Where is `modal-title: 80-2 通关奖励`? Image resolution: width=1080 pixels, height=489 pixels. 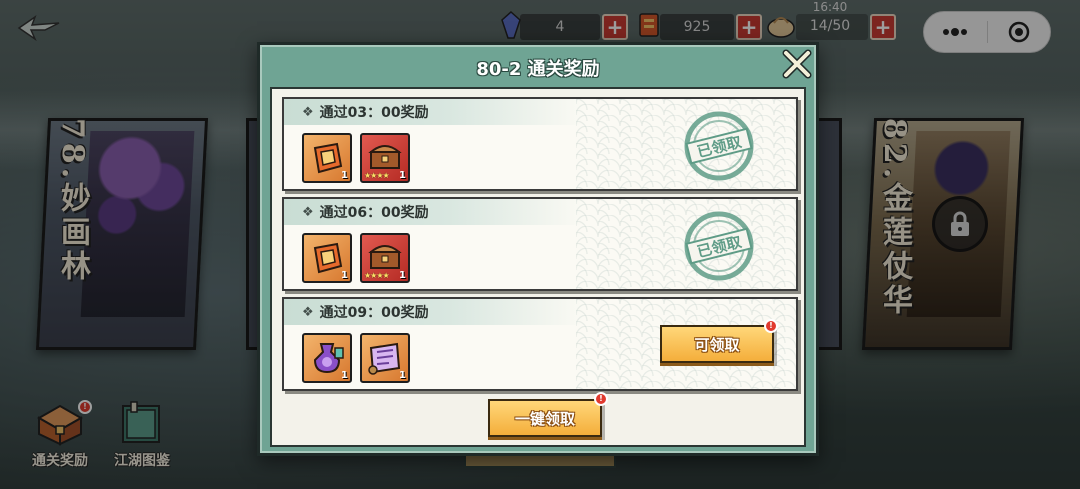 modal-title: 80-2 通关奖励 is located at coordinates (538, 69).